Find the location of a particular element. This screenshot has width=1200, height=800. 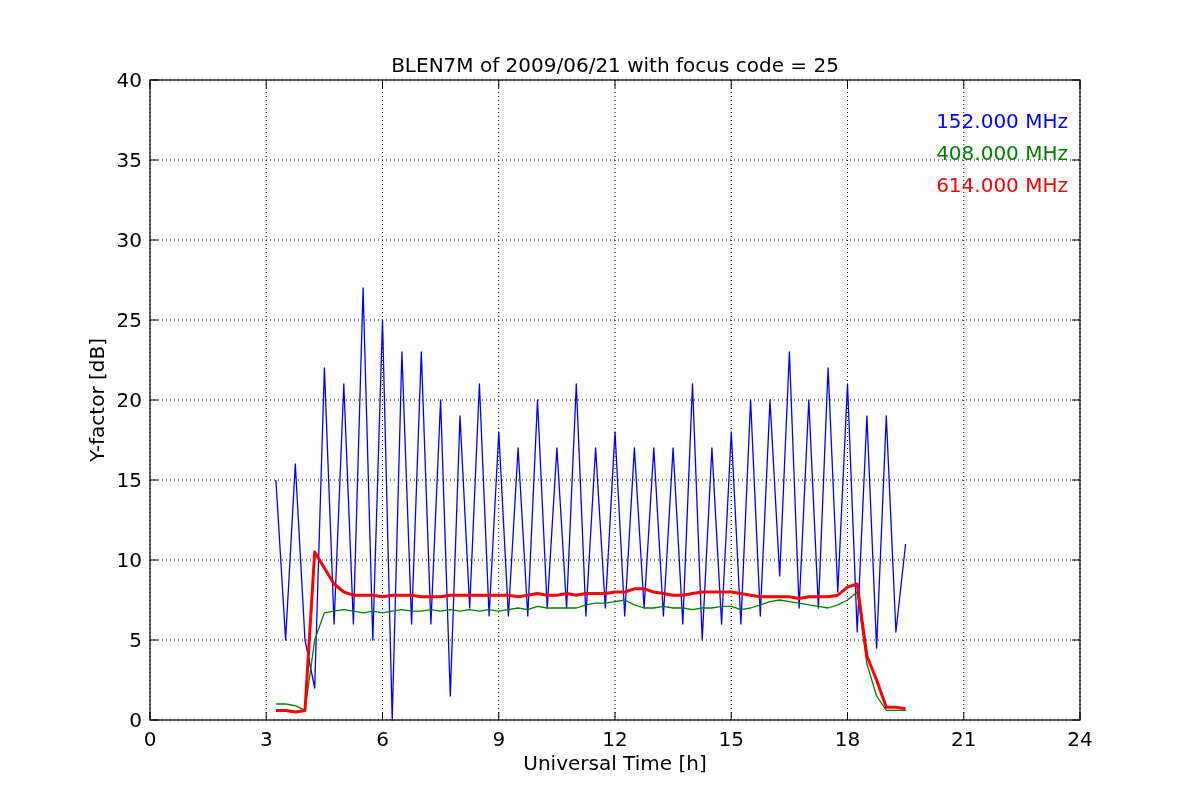

x-tick-label: 0 is located at coordinates (150, 739).